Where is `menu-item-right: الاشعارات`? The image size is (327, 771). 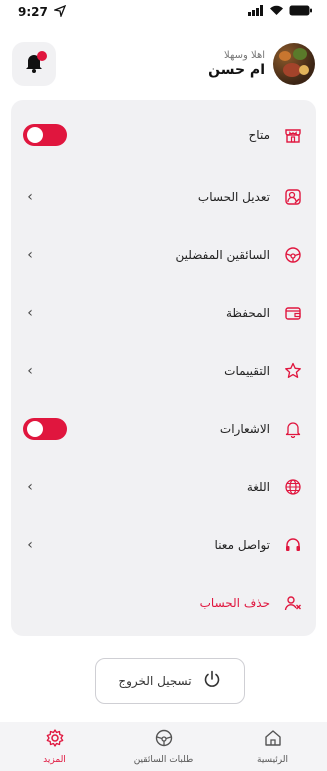
menu-item-right: الاشعارات is located at coordinates (262, 429).